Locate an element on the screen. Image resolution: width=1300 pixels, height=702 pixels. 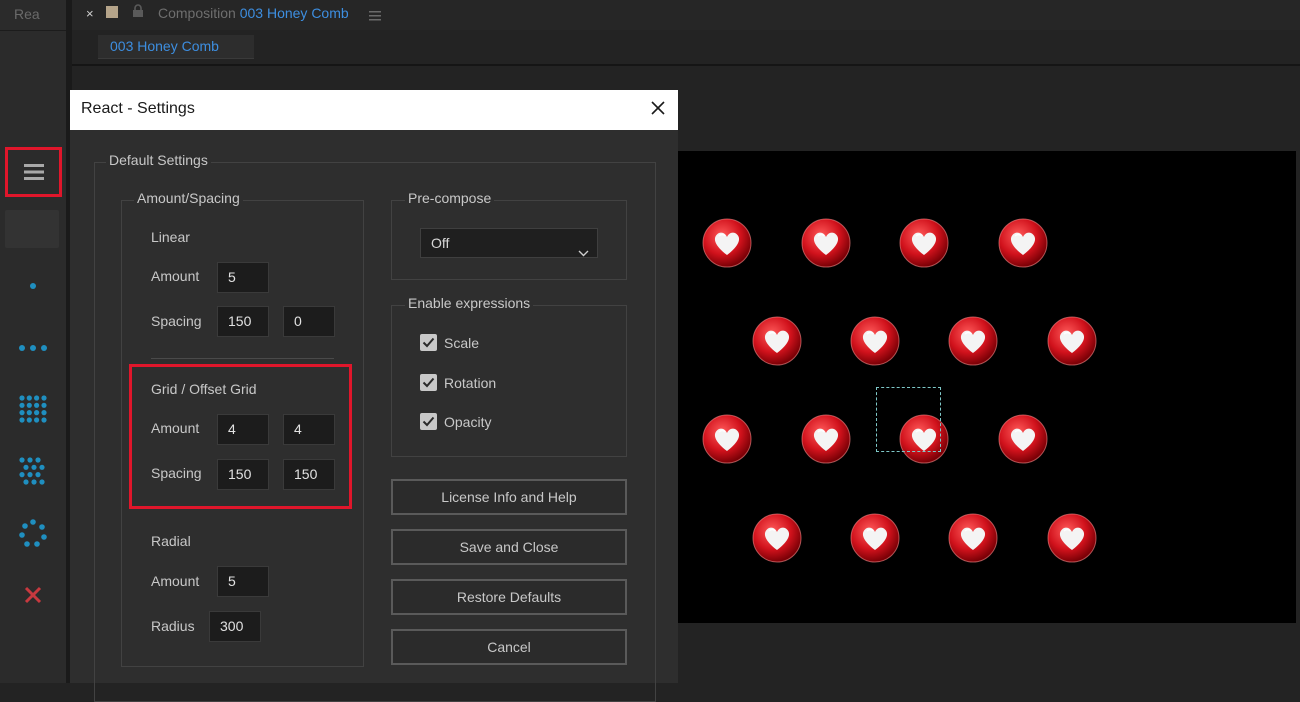
opacity-checkbox-row: Opacity is located at coordinates (455, 421).